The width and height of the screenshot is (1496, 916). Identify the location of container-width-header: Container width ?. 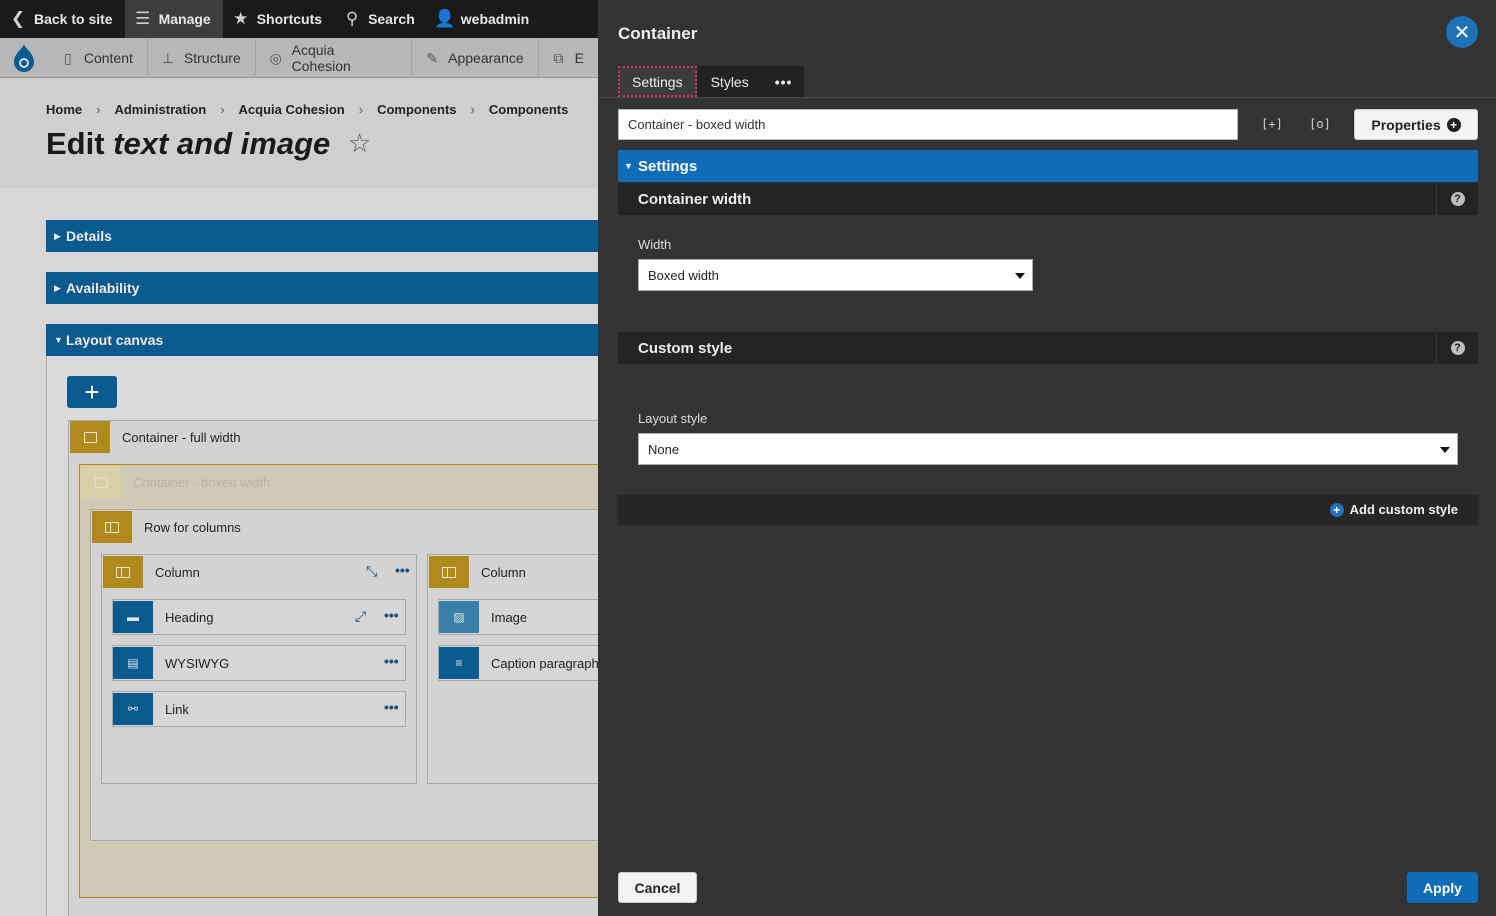
(1048, 199).